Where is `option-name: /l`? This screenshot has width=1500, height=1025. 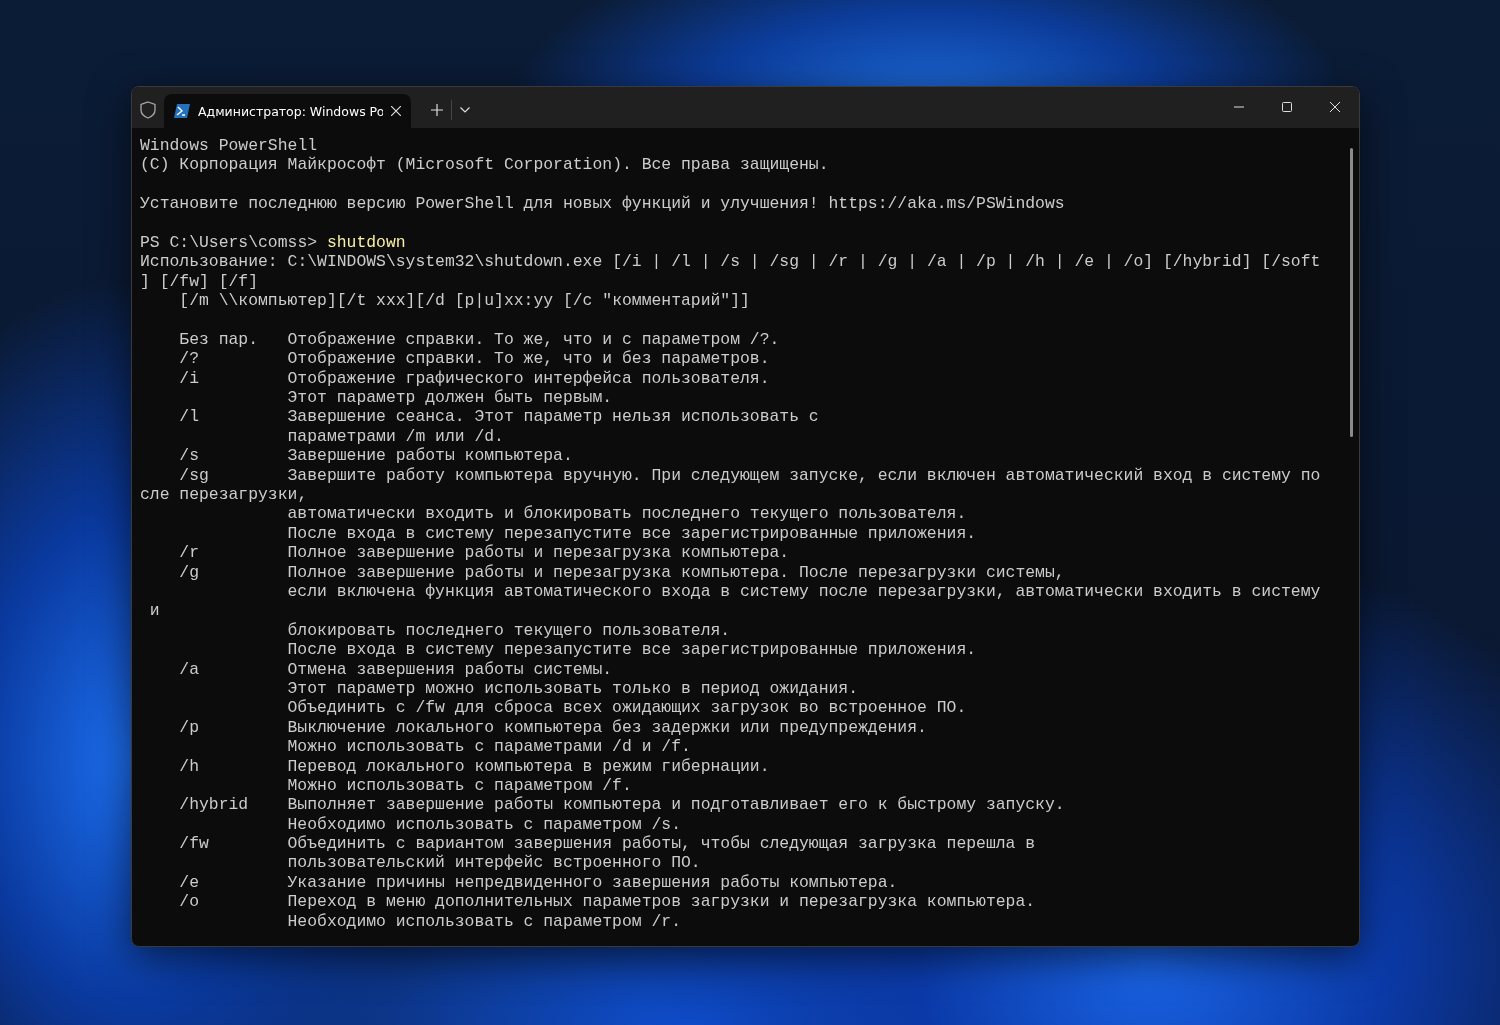
option-name: /l is located at coordinates (189, 417).